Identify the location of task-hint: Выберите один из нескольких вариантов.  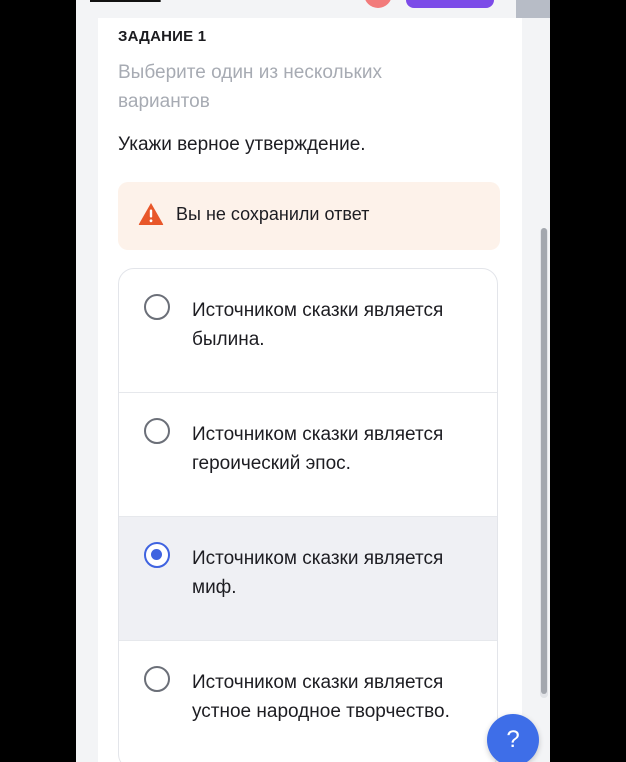
(250, 87).